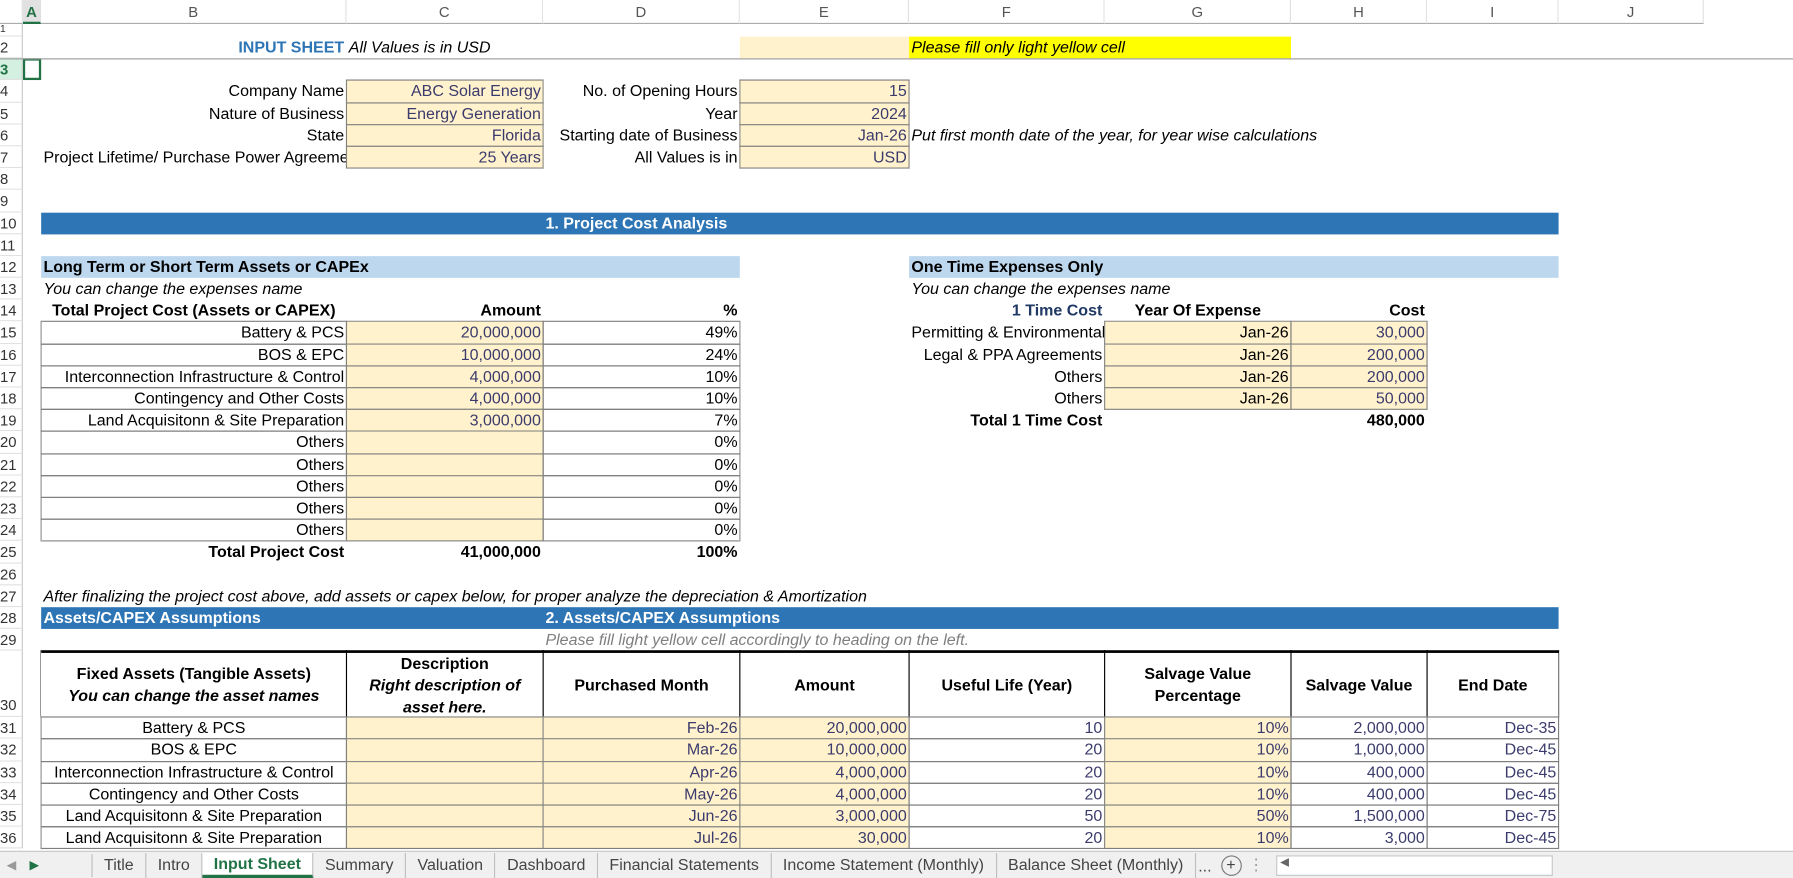  What do you see at coordinates (641, 816) in the screenshot?
I see `purchased-month-input: Jun-26` at bounding box center [641, 816].